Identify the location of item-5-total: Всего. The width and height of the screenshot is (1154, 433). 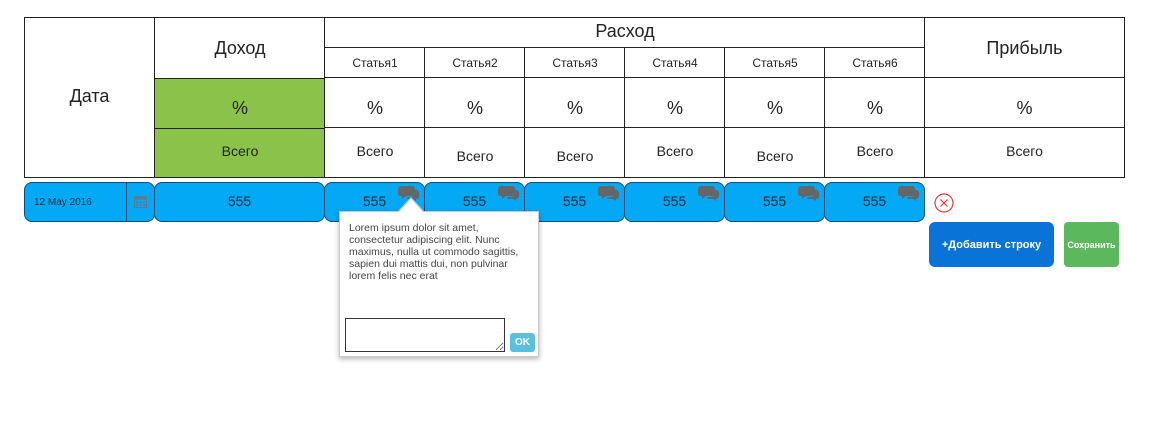
(774, 152).